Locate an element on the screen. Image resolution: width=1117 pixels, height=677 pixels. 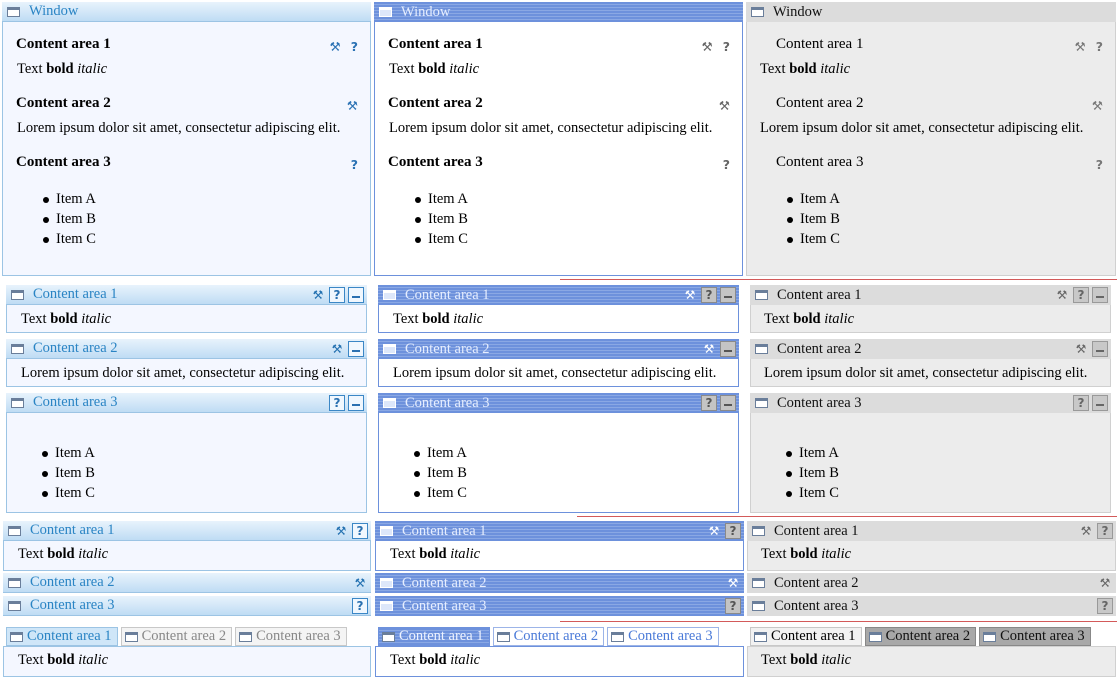
tab-label: Content area 1 is located at coordinates (813, 636).